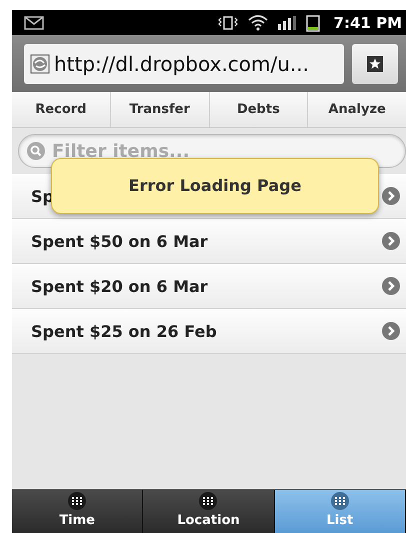 The height and width of the screenshot is (533, 406). What do you see at coordinates (313, 23) in the screenshot?
I see `battery-icon` at bounding box center [313, 23].